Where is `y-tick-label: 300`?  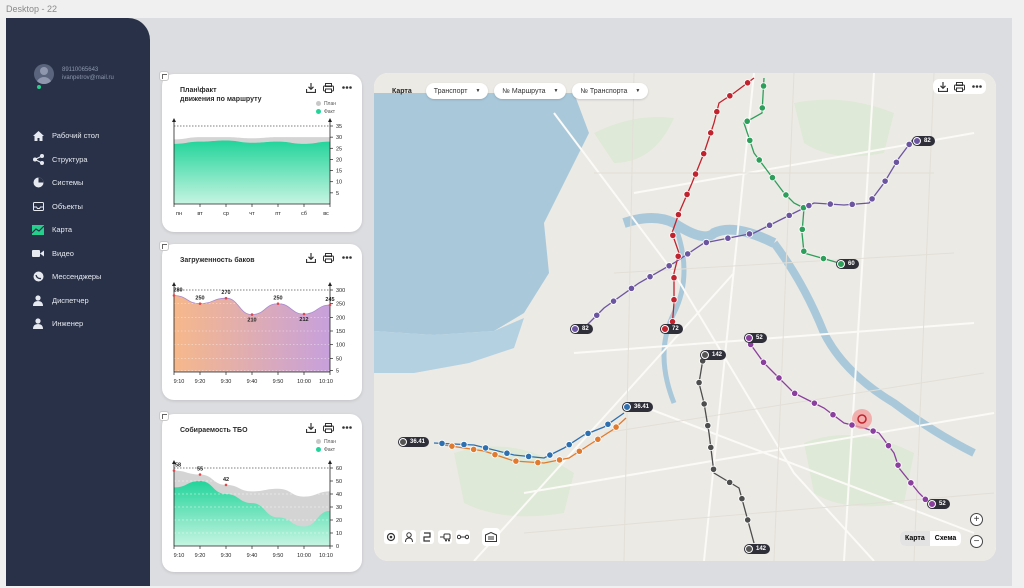 y-tick-label: 300 is located at coordinates (340, 291).